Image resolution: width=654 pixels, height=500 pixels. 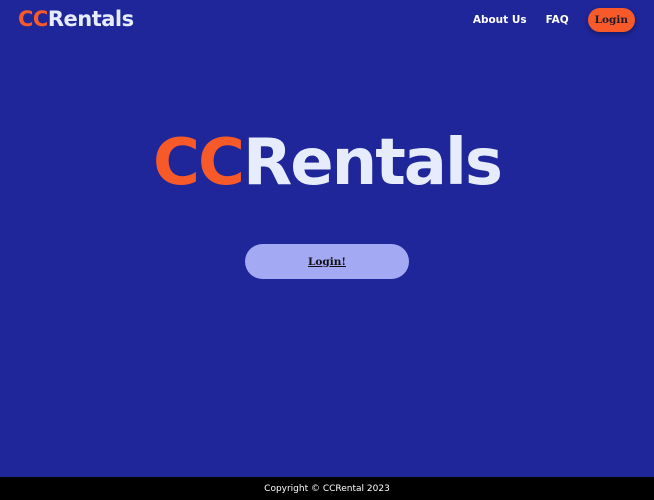 What do you see at coordinates (372, 163) in the screenshot?
I see `hero-logo-suffix: Rentals` at bounding box center [372, 163].